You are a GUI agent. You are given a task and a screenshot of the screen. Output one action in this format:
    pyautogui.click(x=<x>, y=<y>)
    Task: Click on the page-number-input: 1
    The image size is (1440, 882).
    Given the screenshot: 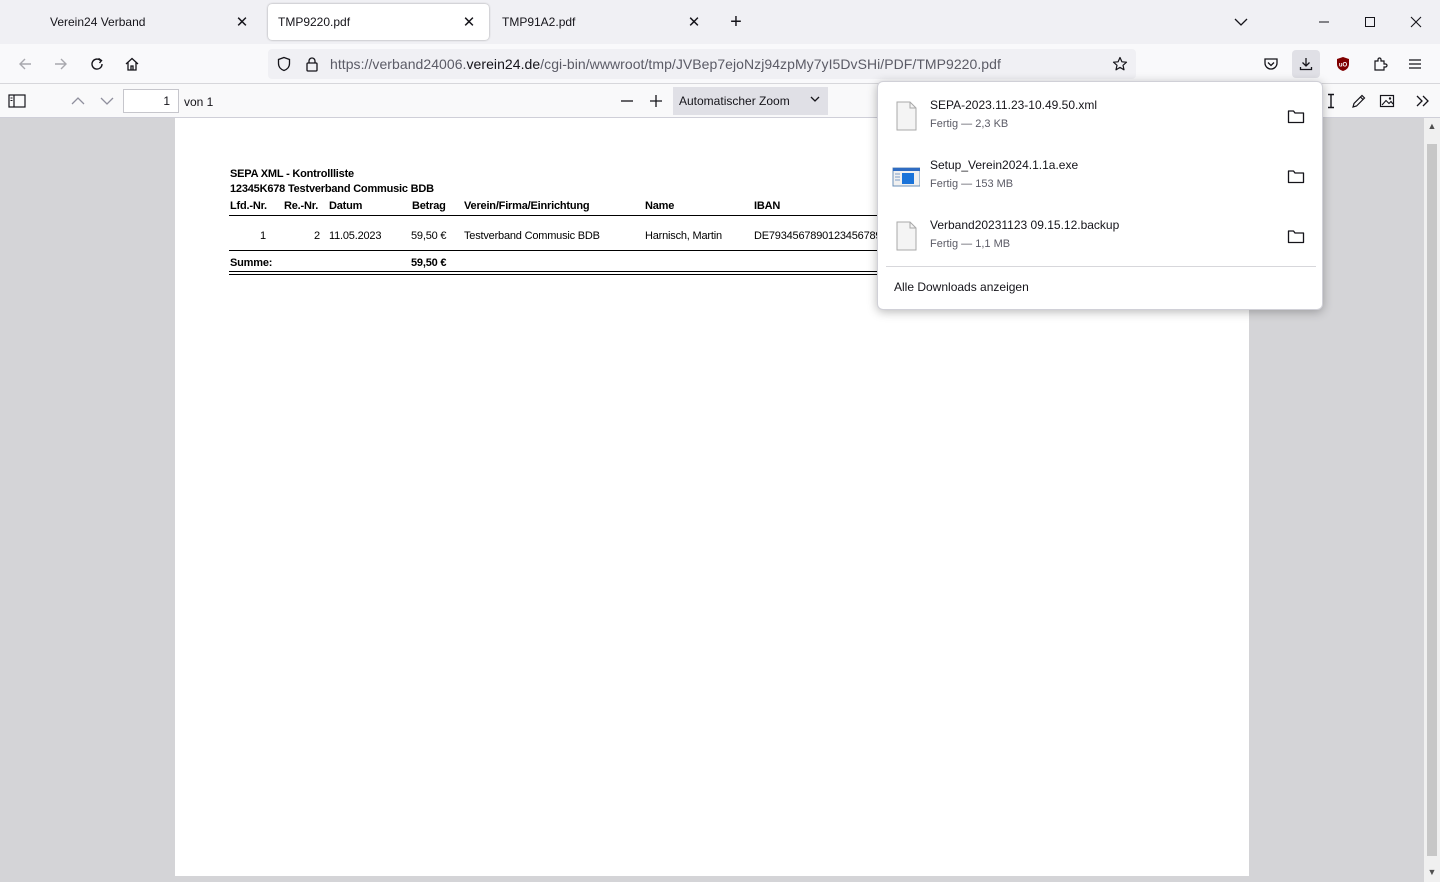 What is the action you would take?
    pyautogui.click(x=151, y=101)
    